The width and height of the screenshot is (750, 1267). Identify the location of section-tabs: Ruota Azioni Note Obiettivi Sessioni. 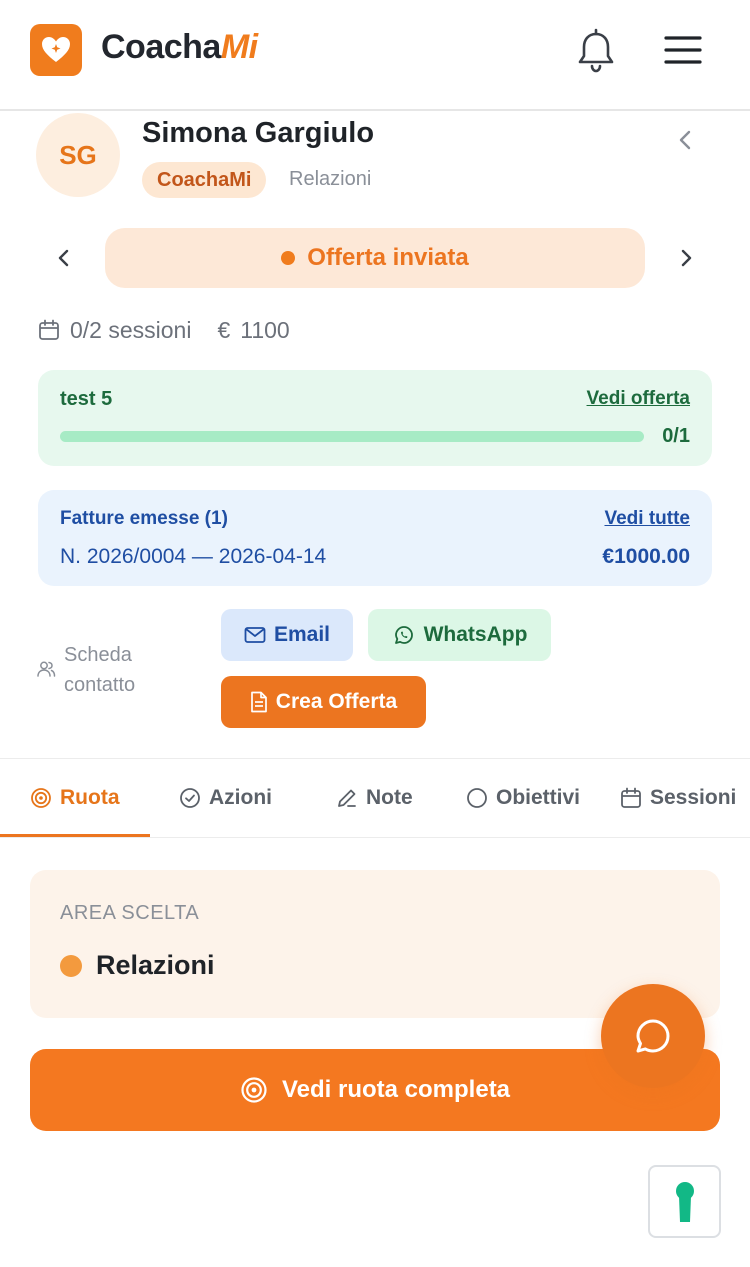
(375, 798).